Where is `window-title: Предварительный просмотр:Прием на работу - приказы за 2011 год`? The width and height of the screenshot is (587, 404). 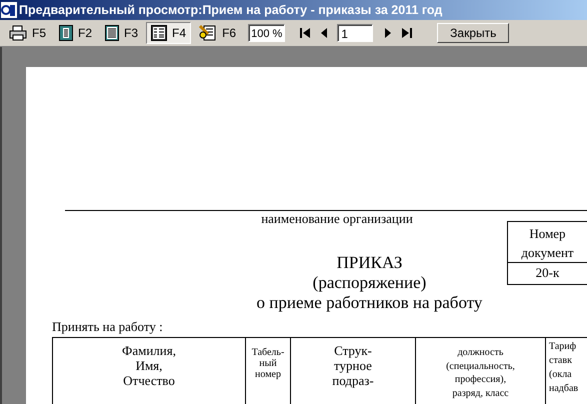 window-title: Предварительный просмотр:Прием на работу - приказы за 2011 год is located at coordinates (230, 10).